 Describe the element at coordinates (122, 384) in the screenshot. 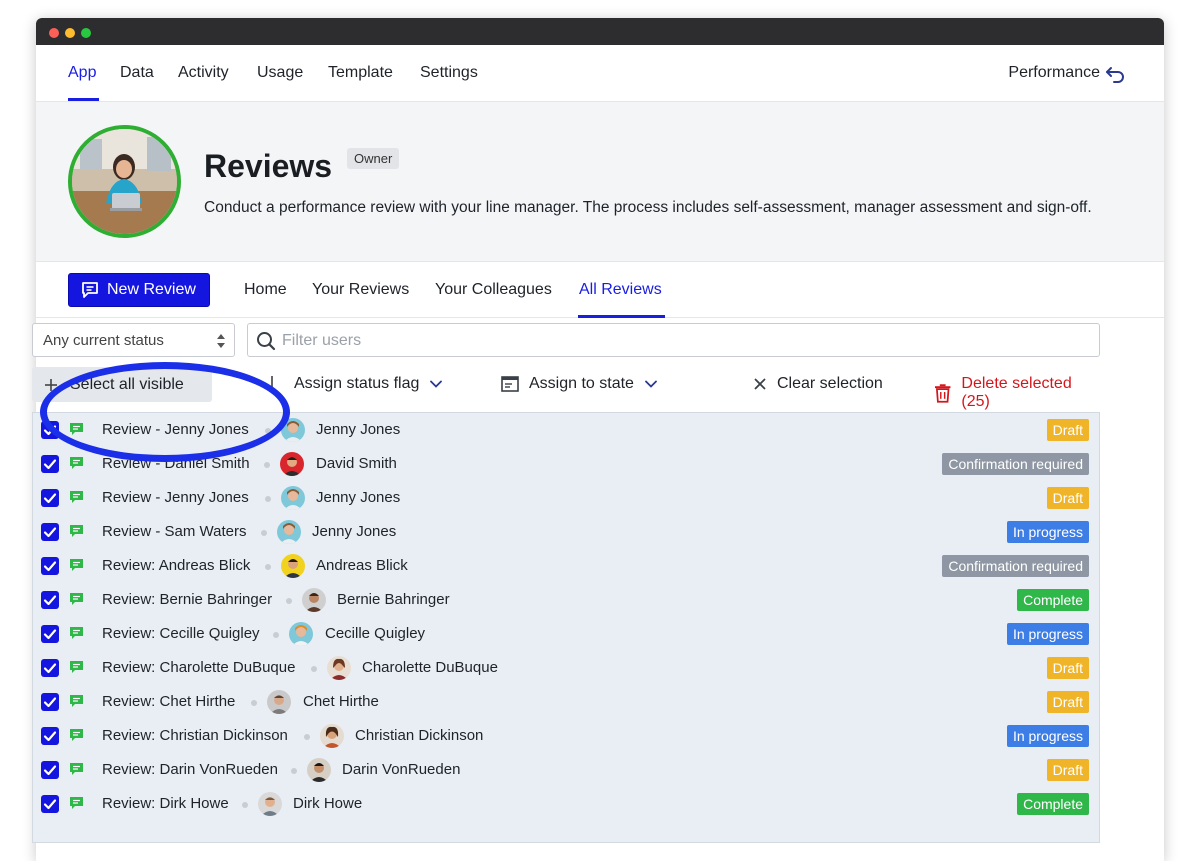

I see `select-all-visible-button: Select all visible` at that location.